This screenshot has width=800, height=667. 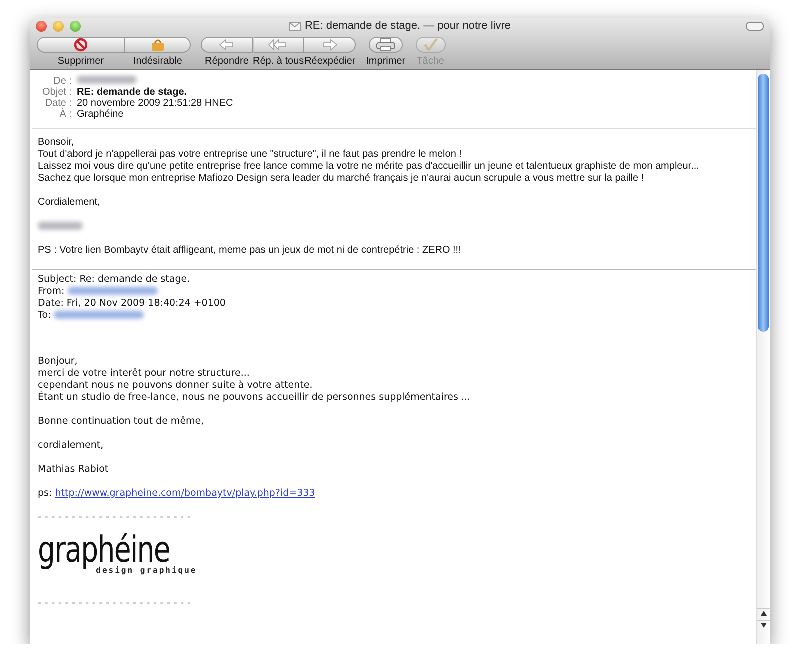 What do you see at coordinates (386, 45) in the screenshot?
I see `printer-icon` at bounding box center [386, 45].